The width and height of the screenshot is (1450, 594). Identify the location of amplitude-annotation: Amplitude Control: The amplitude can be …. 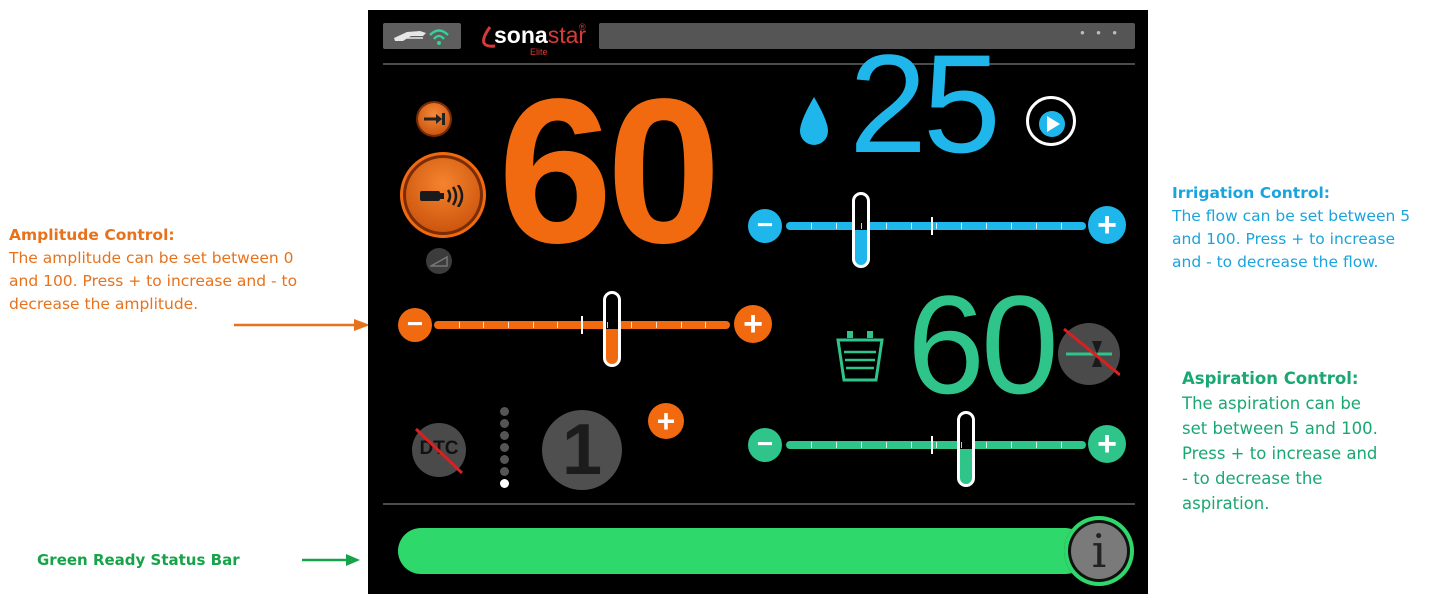
(153, 270).